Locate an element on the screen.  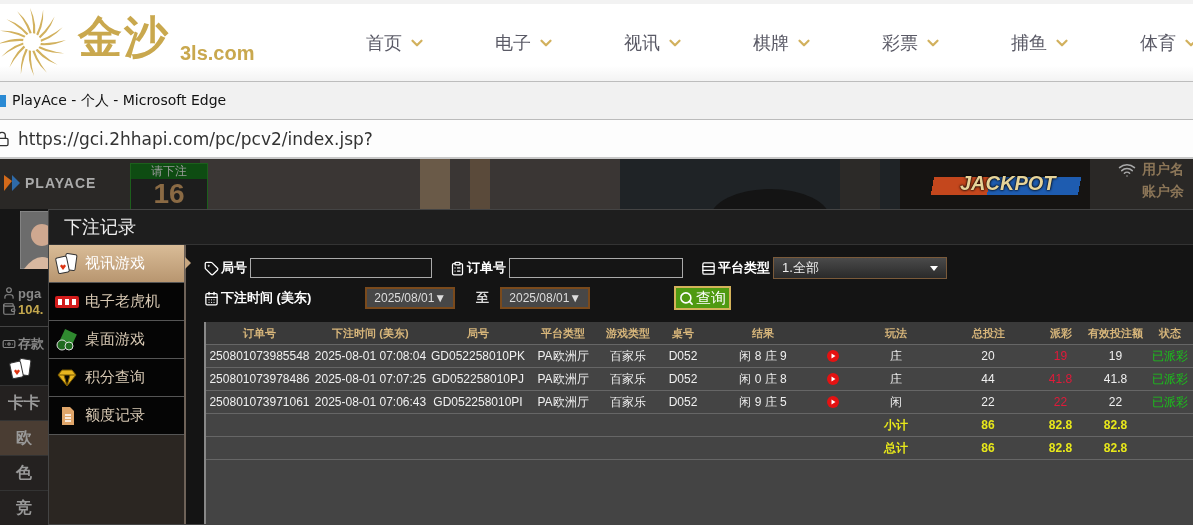
game-menu-item: 竞 is located at coordinates (24, 507).